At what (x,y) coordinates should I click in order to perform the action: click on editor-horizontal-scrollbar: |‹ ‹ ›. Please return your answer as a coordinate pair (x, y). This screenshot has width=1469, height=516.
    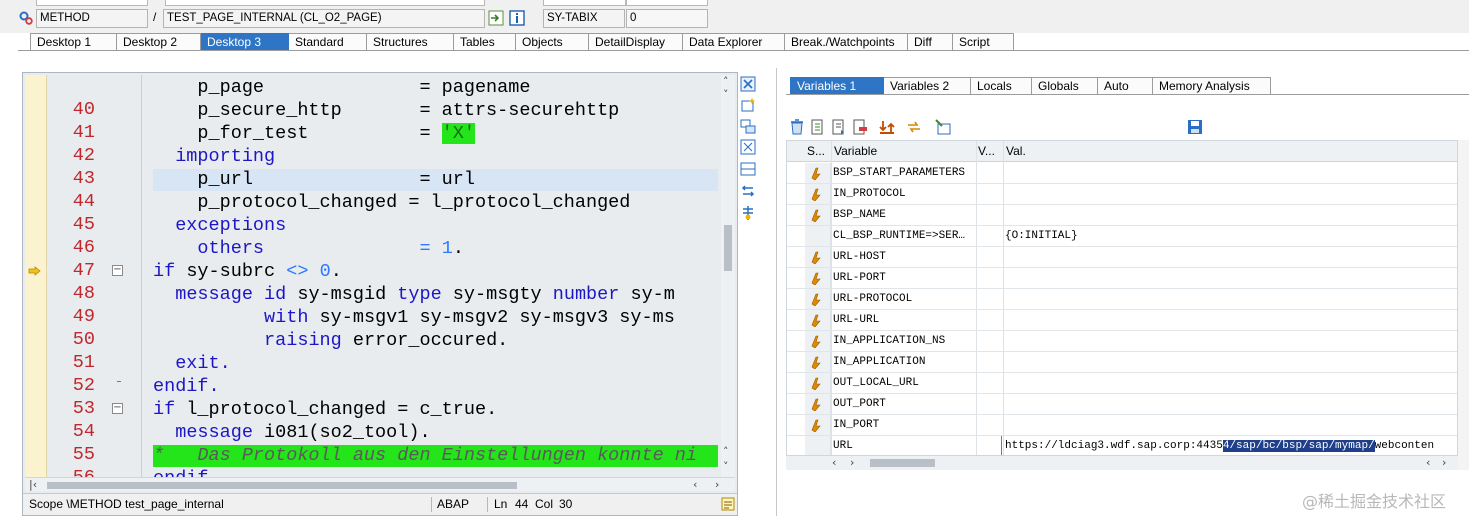
    Looking at the image, I should click on (380, 484).